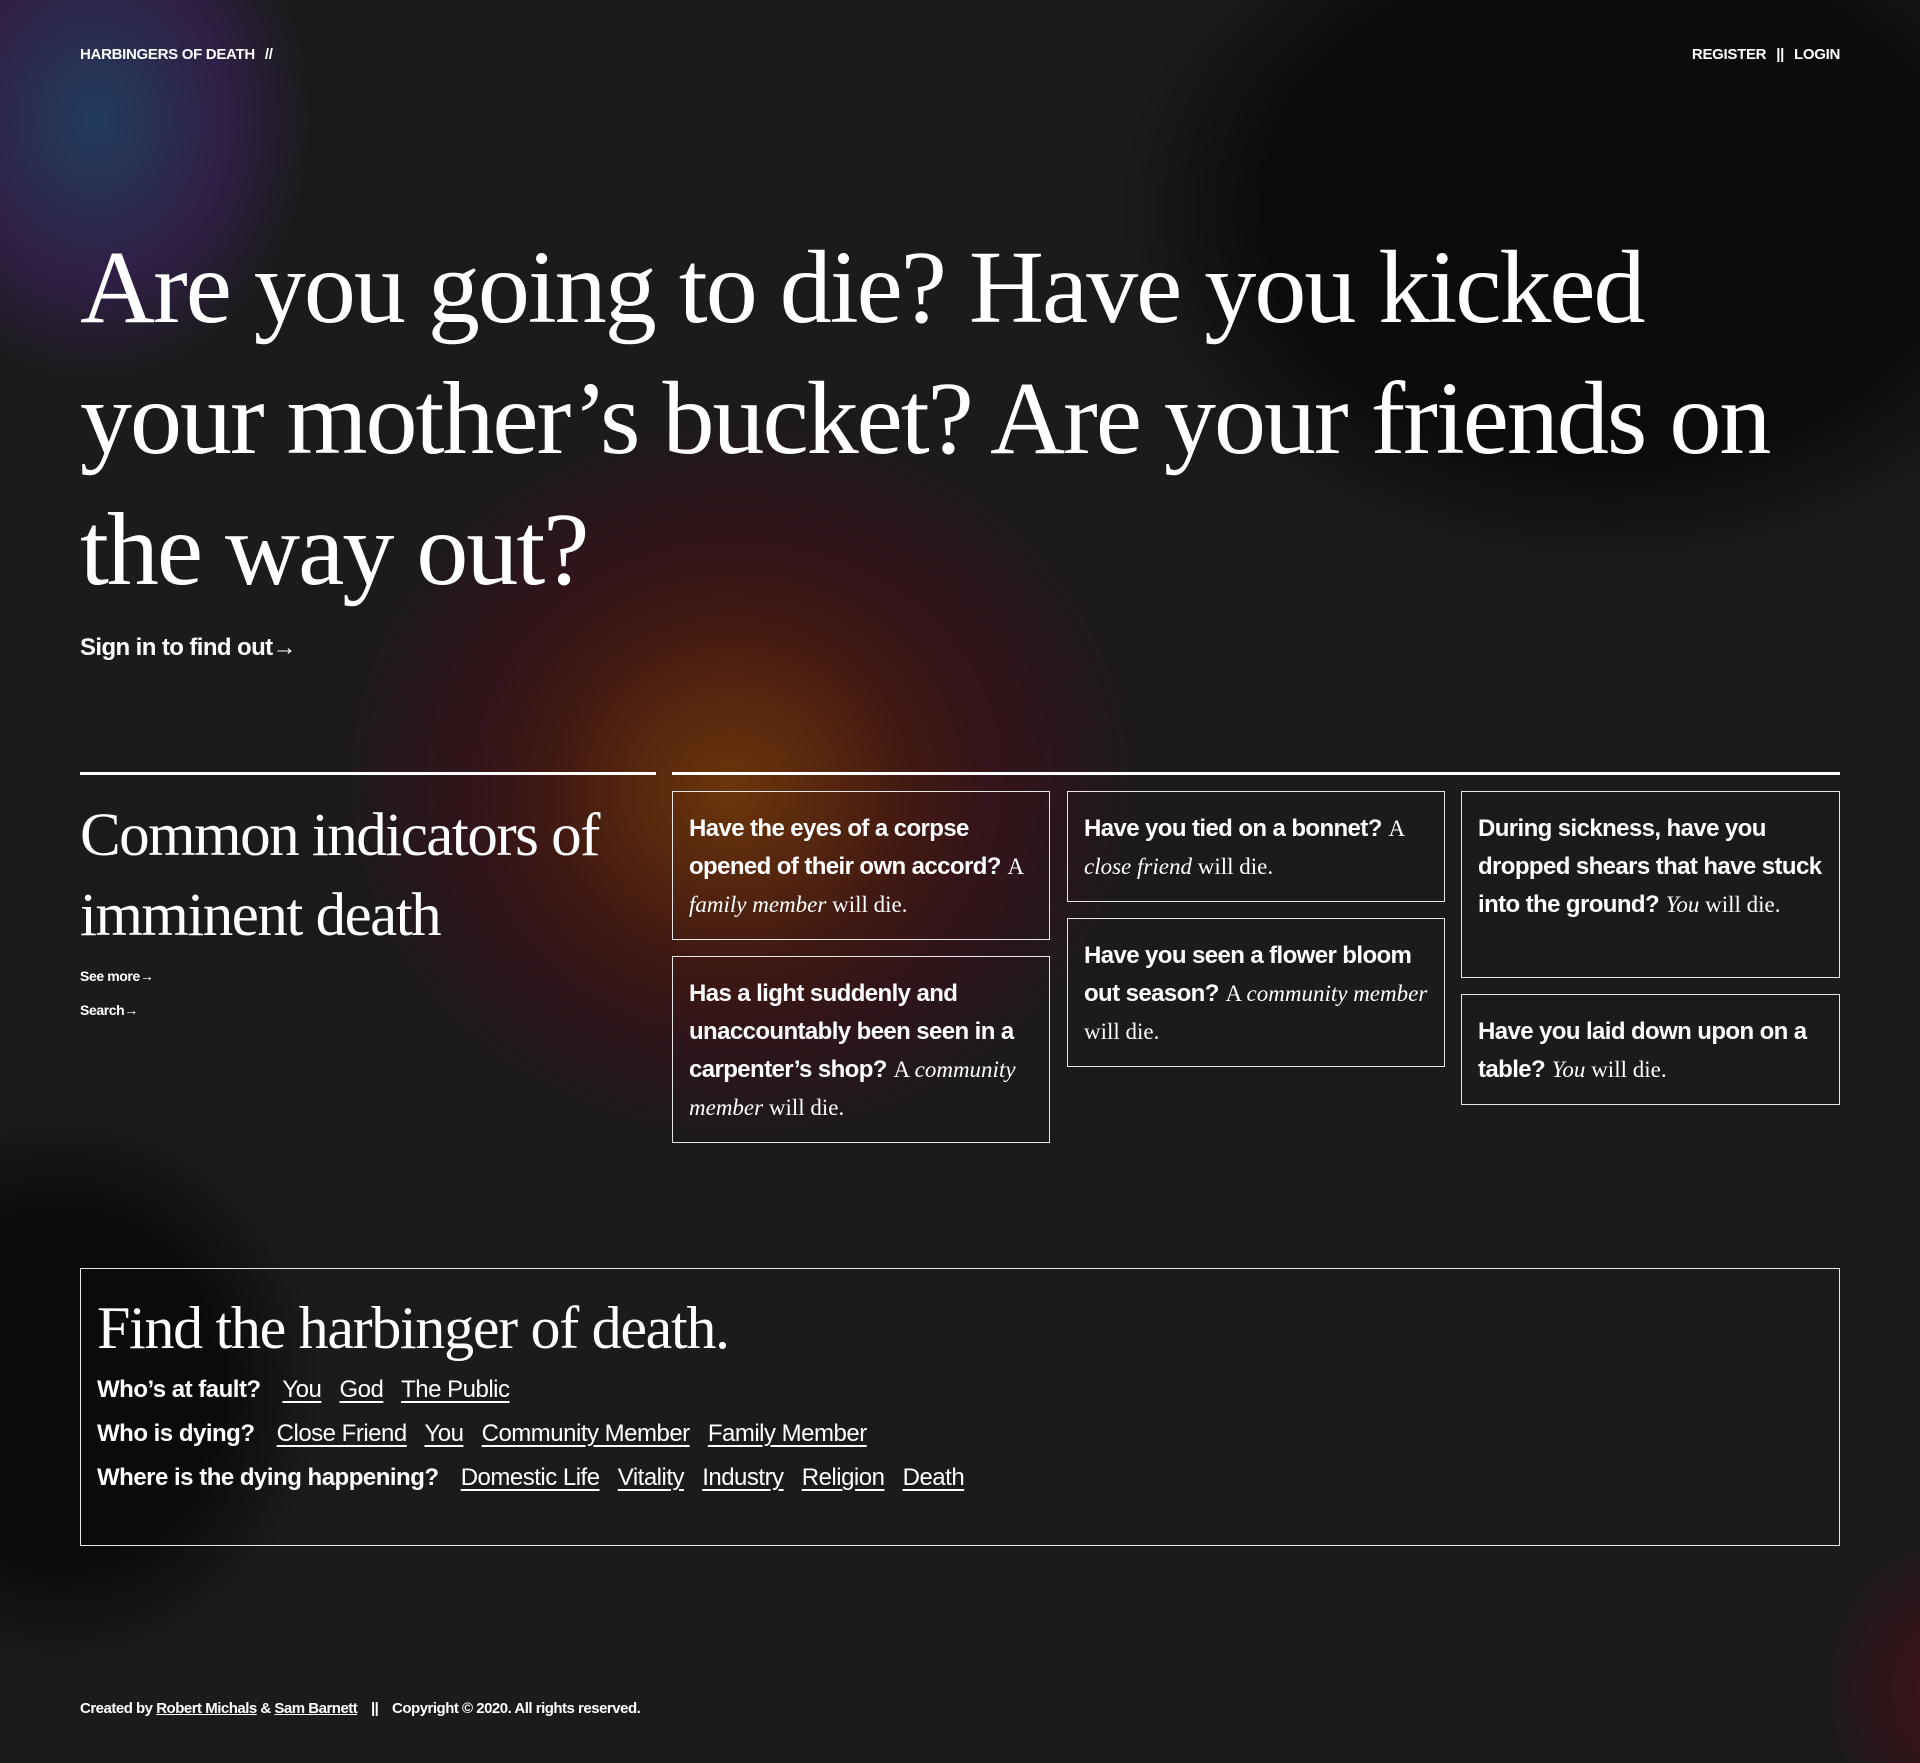 Image resolution: width=1920 pixels, height=1763 pixels. Describe the element at coordinates (362, 1389) in the screenshot. I see `filter-option-god: God` at that location.